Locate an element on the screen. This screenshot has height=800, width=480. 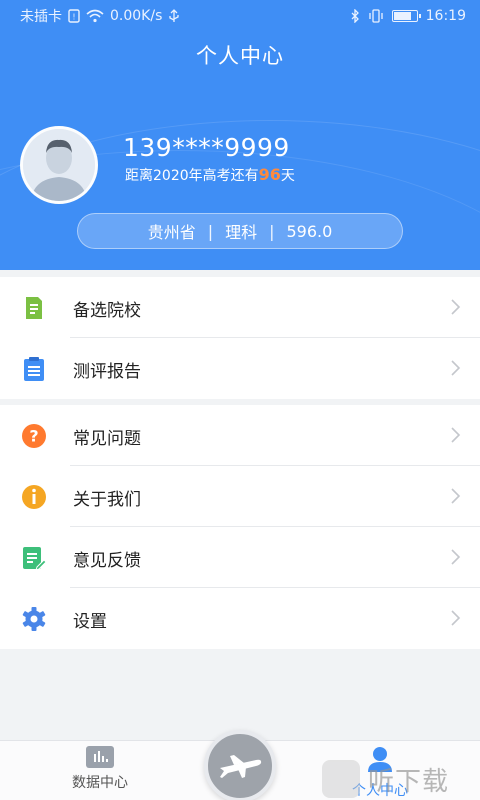
watermark-logo is located at coordinates (341, 779).